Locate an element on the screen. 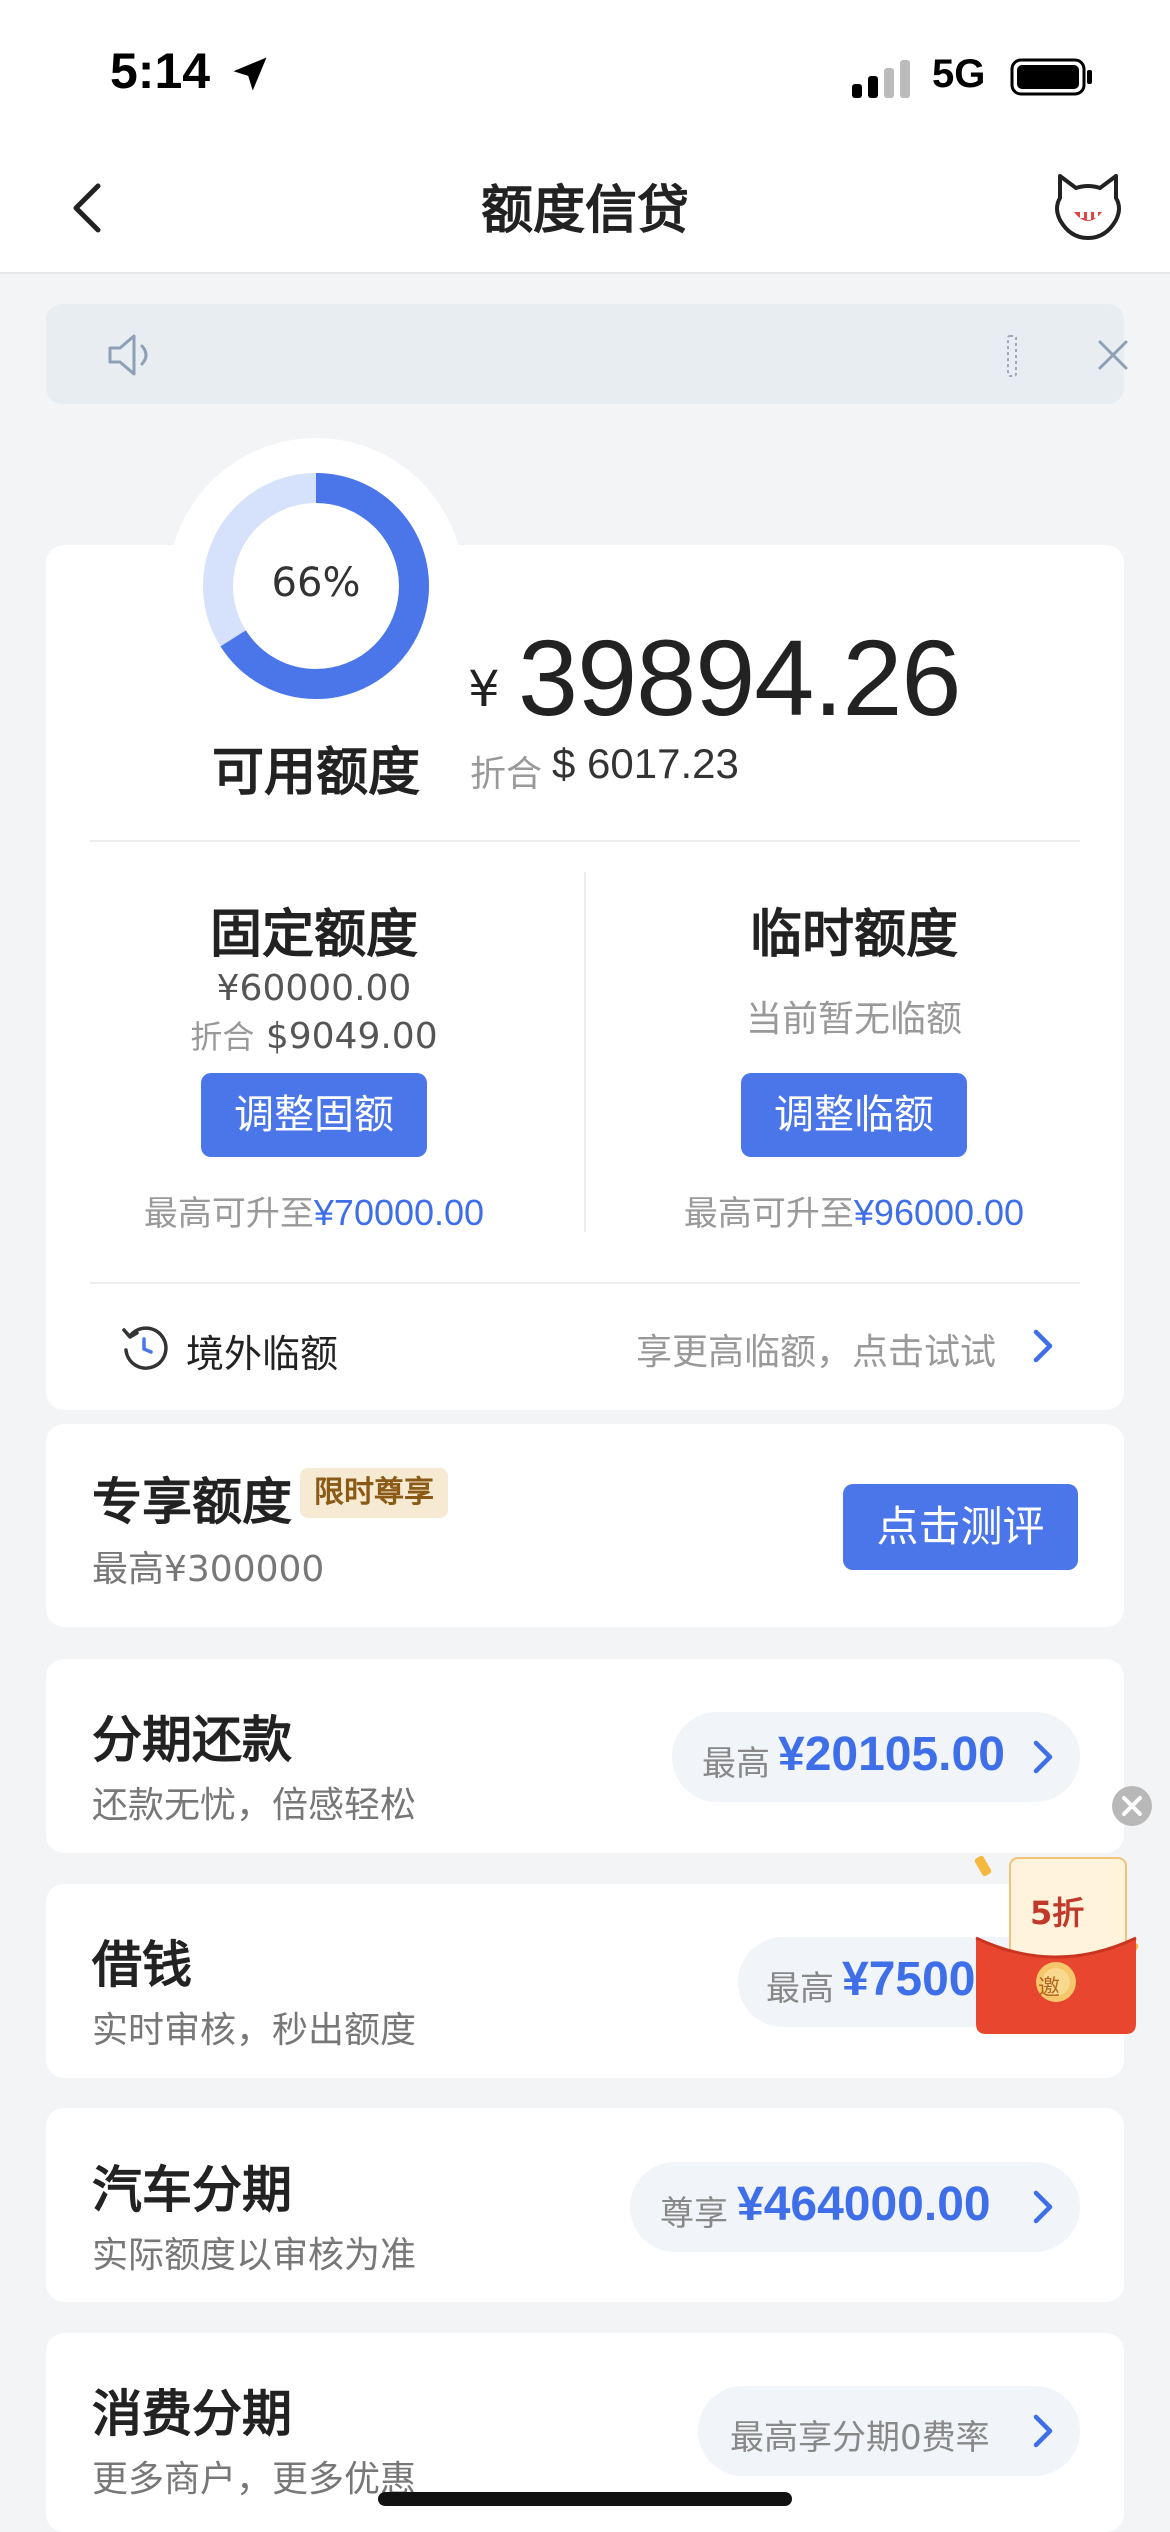 Image resolution: width=1170 pixels, height=2532 pixels. evaluate-button: 点击测评 is located at coordinates (960, 1527).